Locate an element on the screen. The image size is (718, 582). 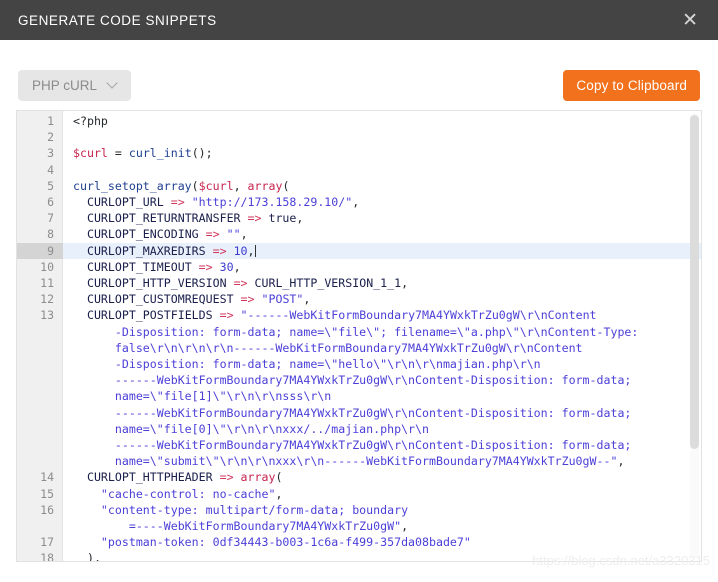
chevron-down-icon is located at coordinates (113, 84).